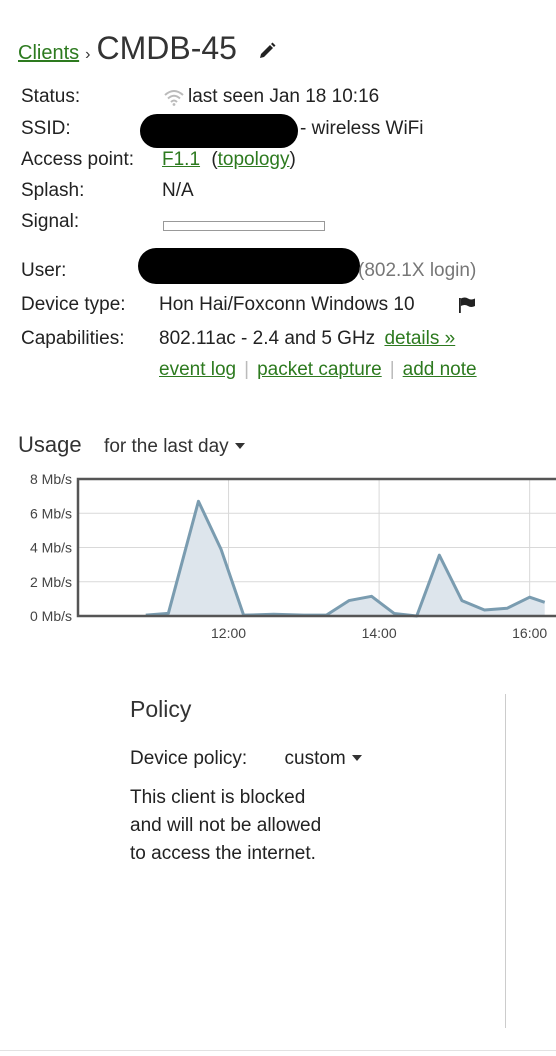  Describe the element at coordinates (467, 305) in the screenshot. I see `flag-icon` at that location.